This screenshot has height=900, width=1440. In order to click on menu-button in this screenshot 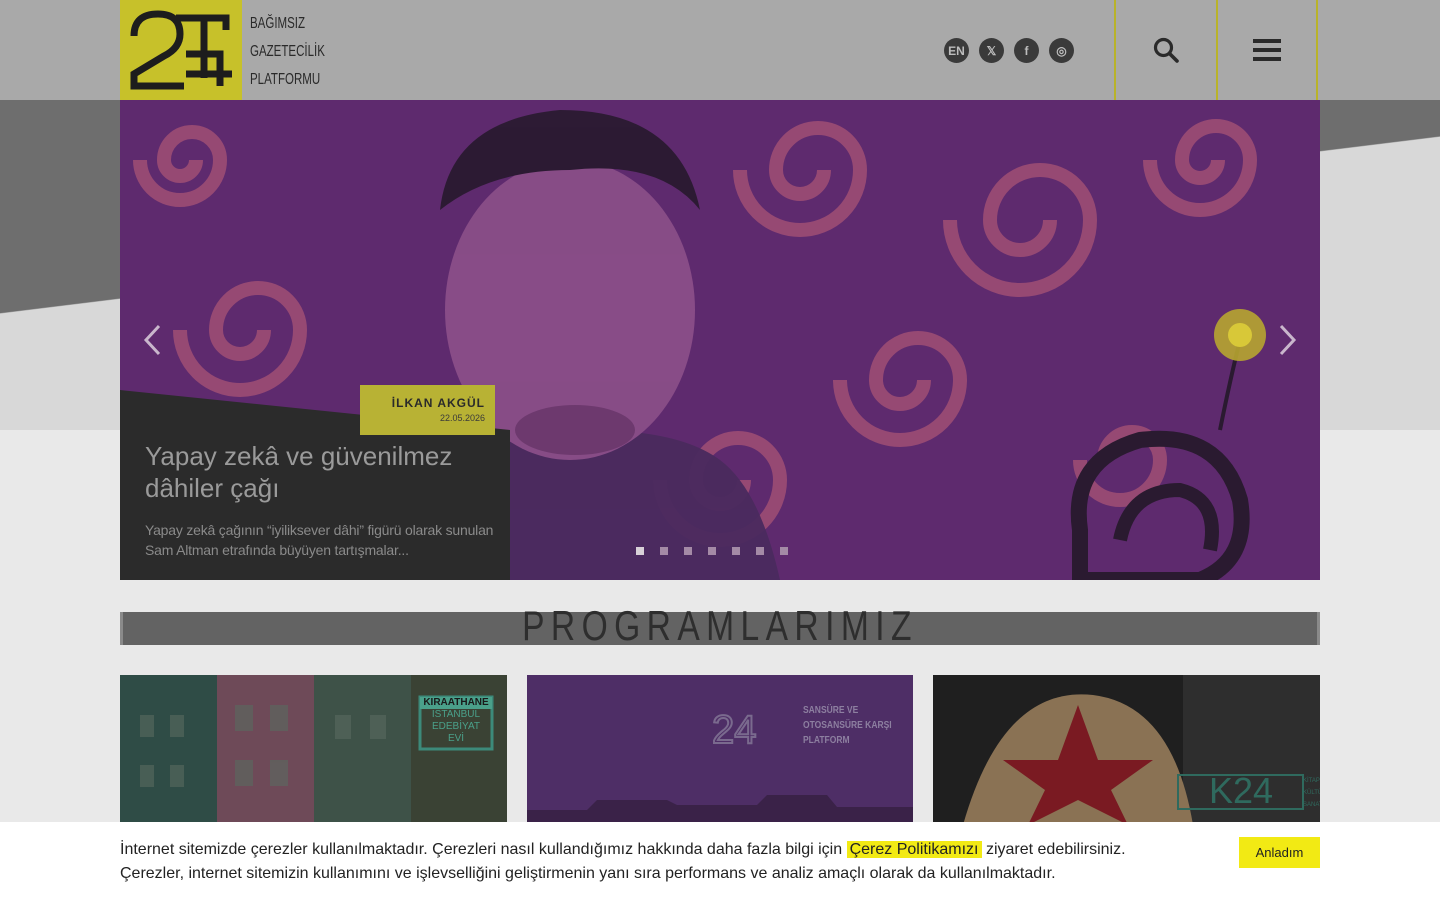, I will do `click(1267, 50)`.